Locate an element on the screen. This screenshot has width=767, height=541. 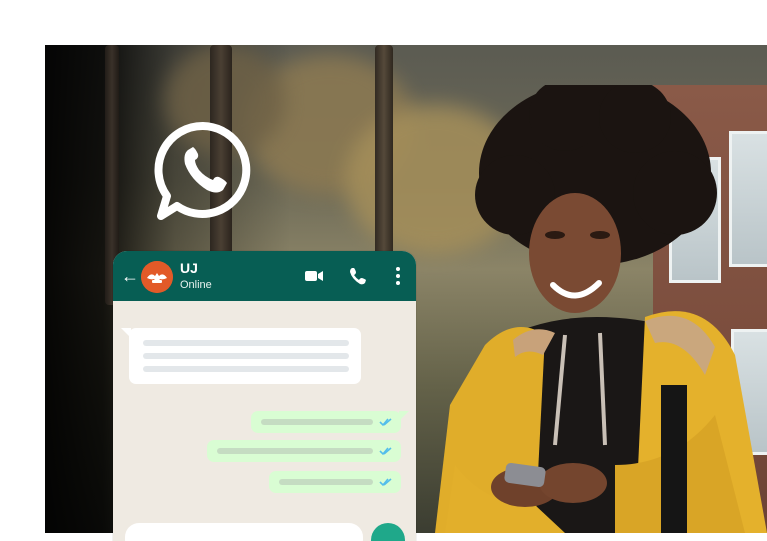
chat-header: ← UJ Online is located at coordinates (264, 276).